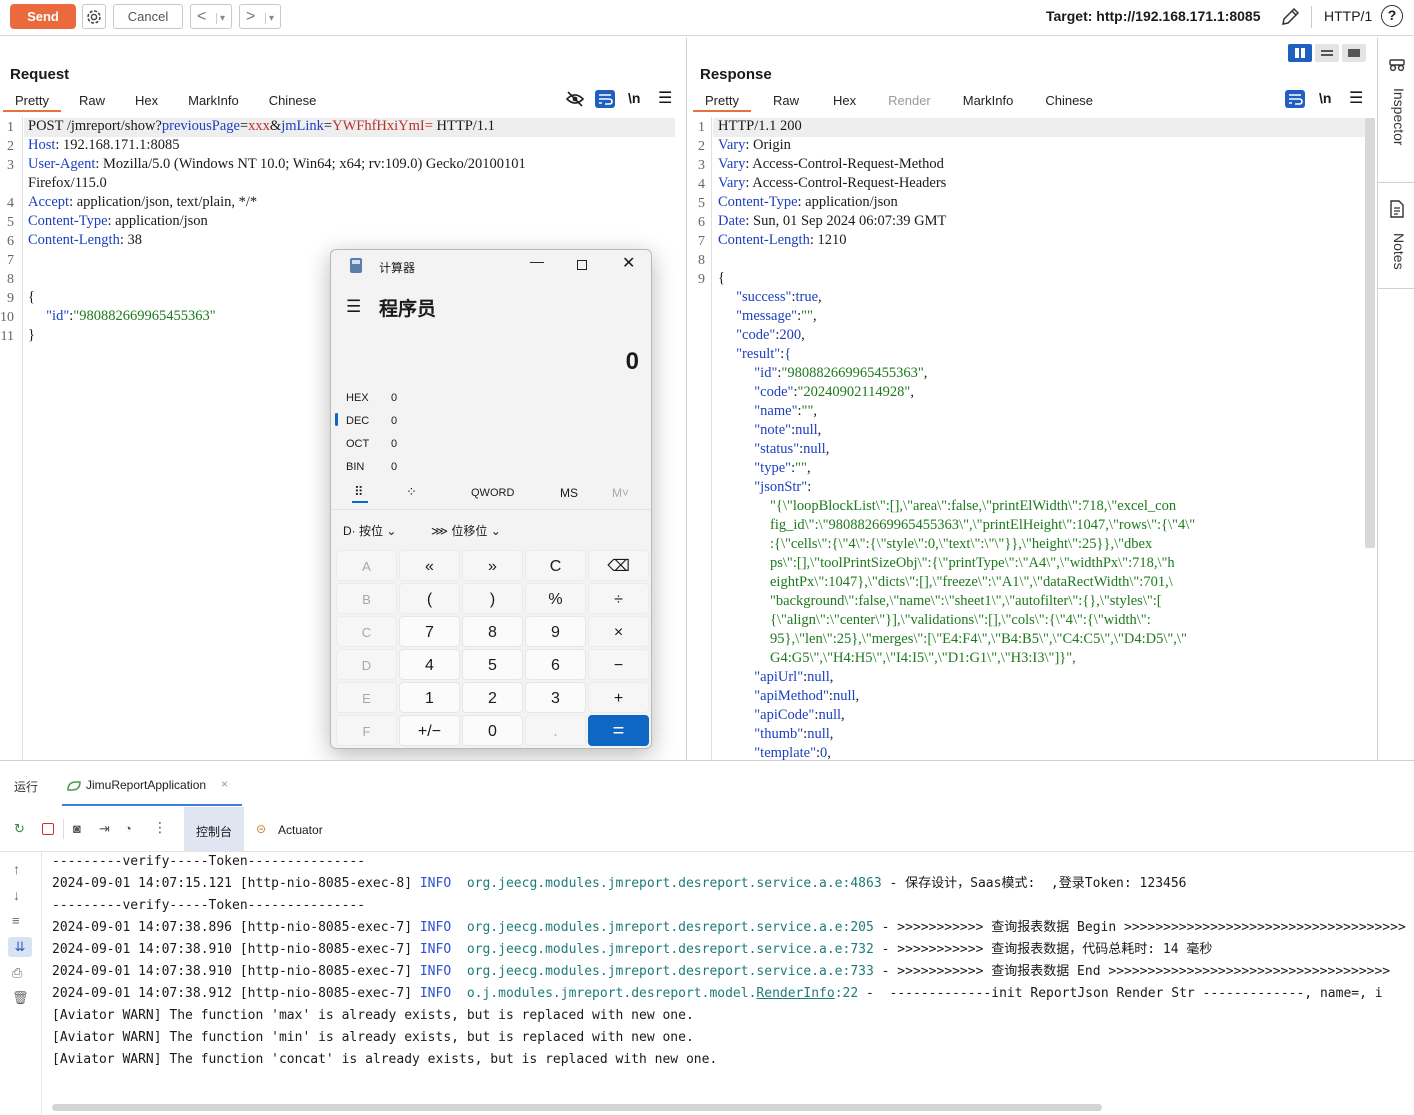 This screenshot has height=1115, width=1414. Describe the element at coordinates (492, 664) in the screenshot. I see `key-5: 5` at that location.